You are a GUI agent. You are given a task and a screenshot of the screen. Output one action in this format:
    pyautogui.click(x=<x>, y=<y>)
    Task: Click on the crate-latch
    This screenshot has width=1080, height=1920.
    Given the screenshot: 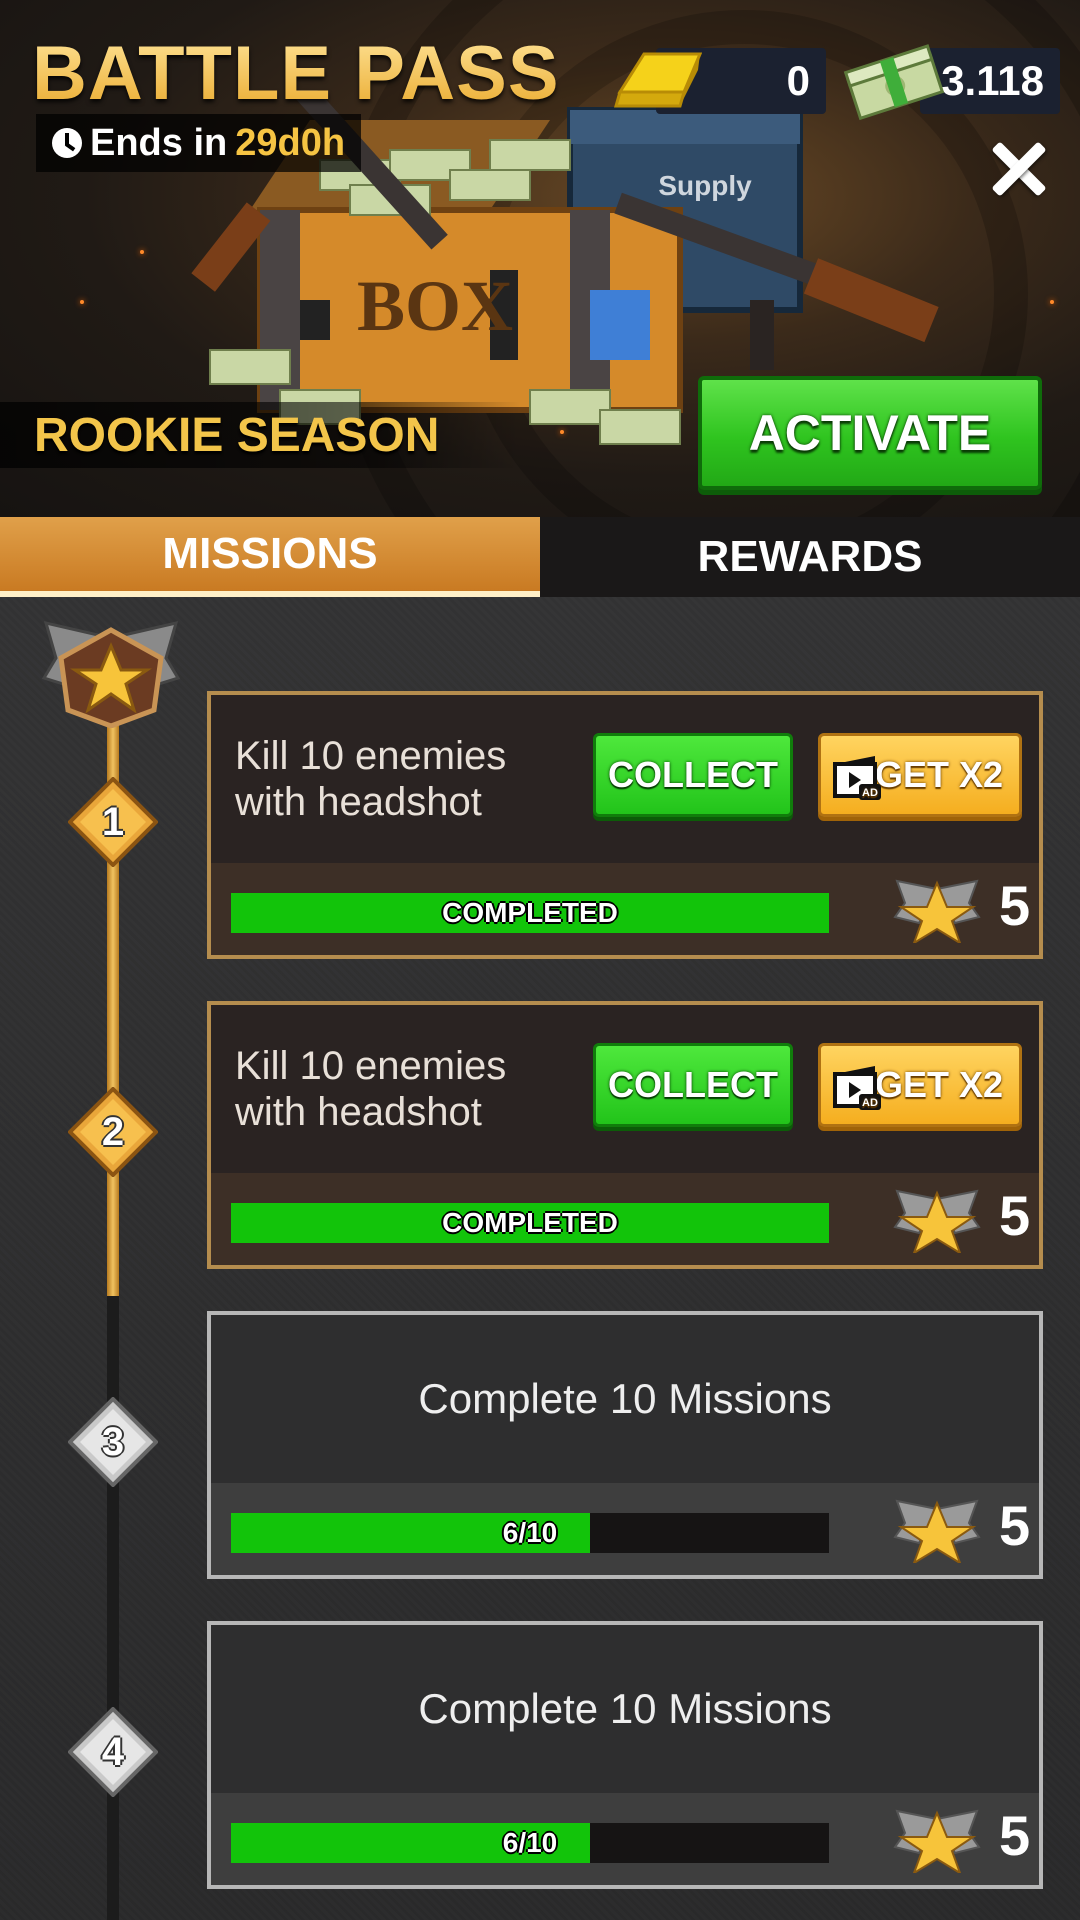 What is the action you would take?
    pyautogui.click(x=315, y=320)
    